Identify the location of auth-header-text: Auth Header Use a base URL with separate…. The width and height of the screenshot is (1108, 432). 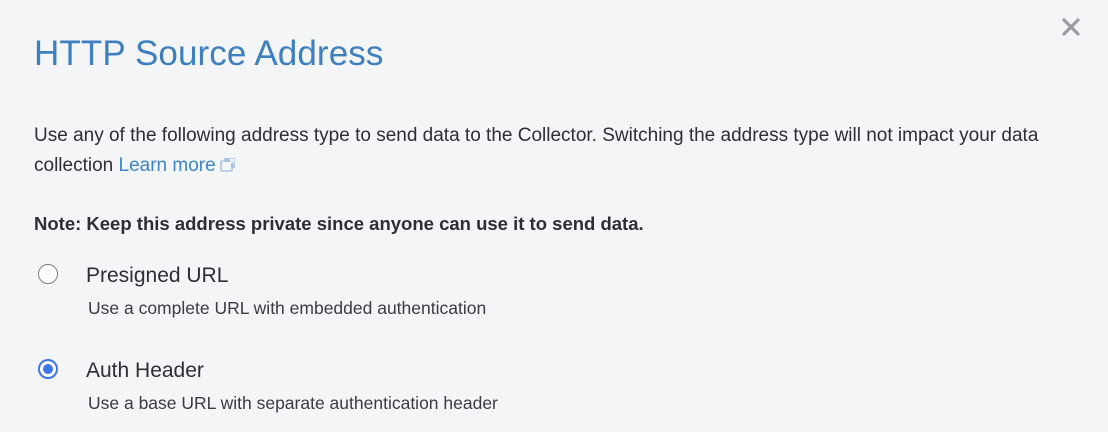
(292, 386).